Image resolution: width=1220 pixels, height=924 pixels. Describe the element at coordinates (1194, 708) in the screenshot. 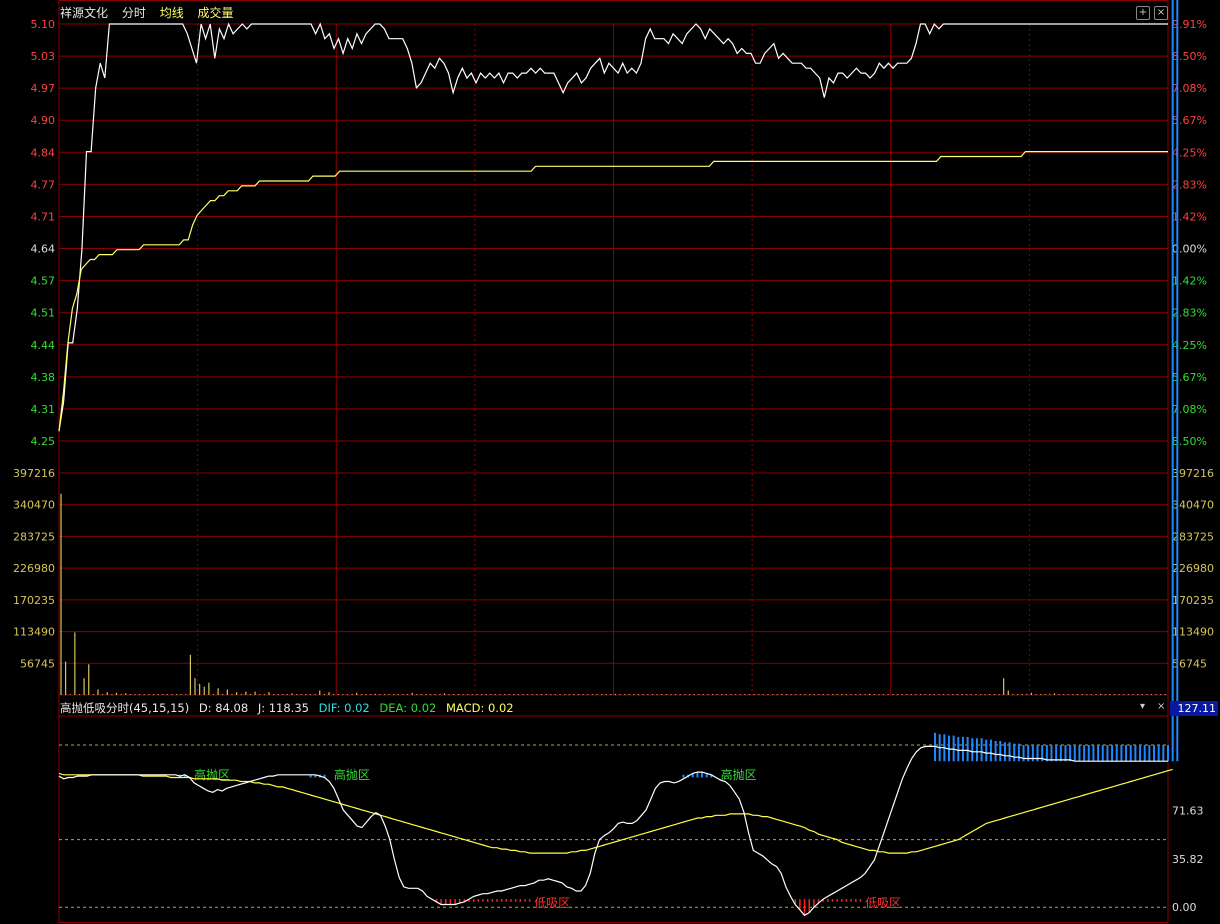

I see `indicator-value-badge: 127.11` at that location.